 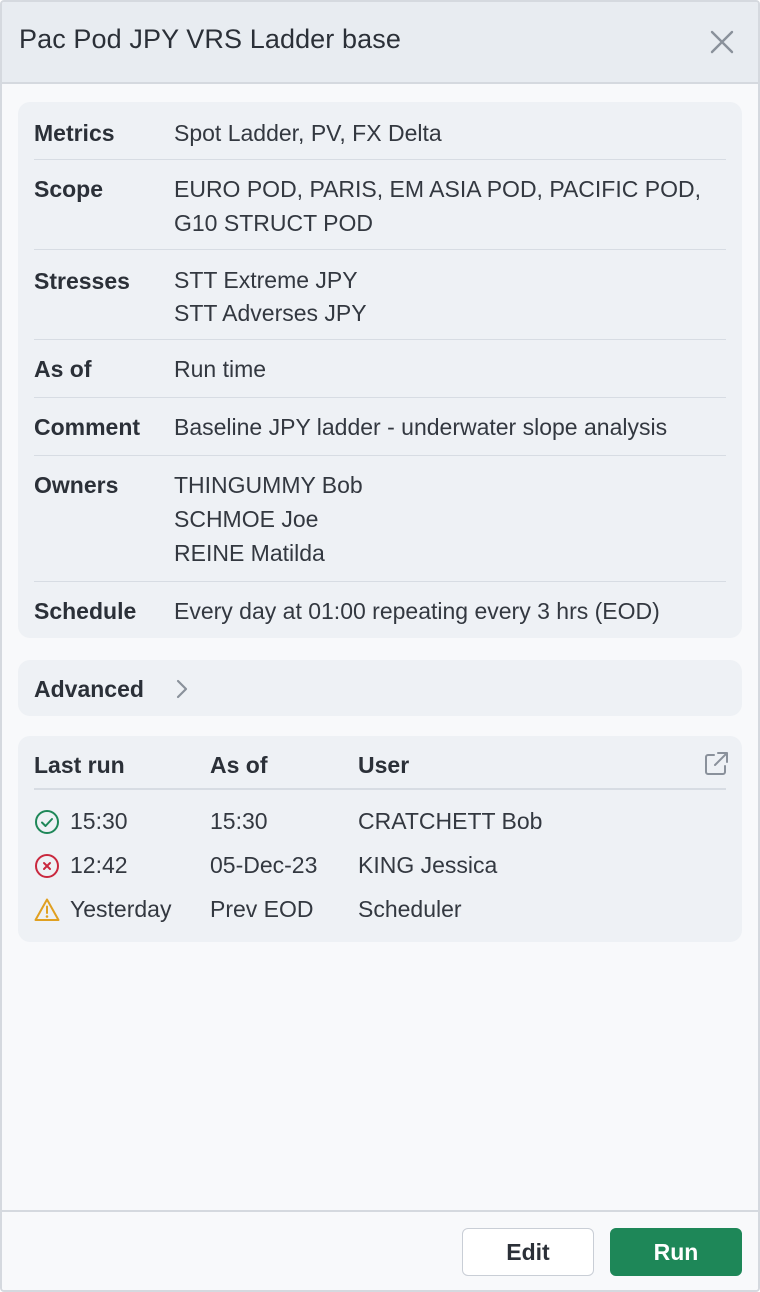 What do you see at coordinates (264, 865) in the screenshot?
I see `run-as-of: 05-Dec-23` at bounding box center [264, 865].